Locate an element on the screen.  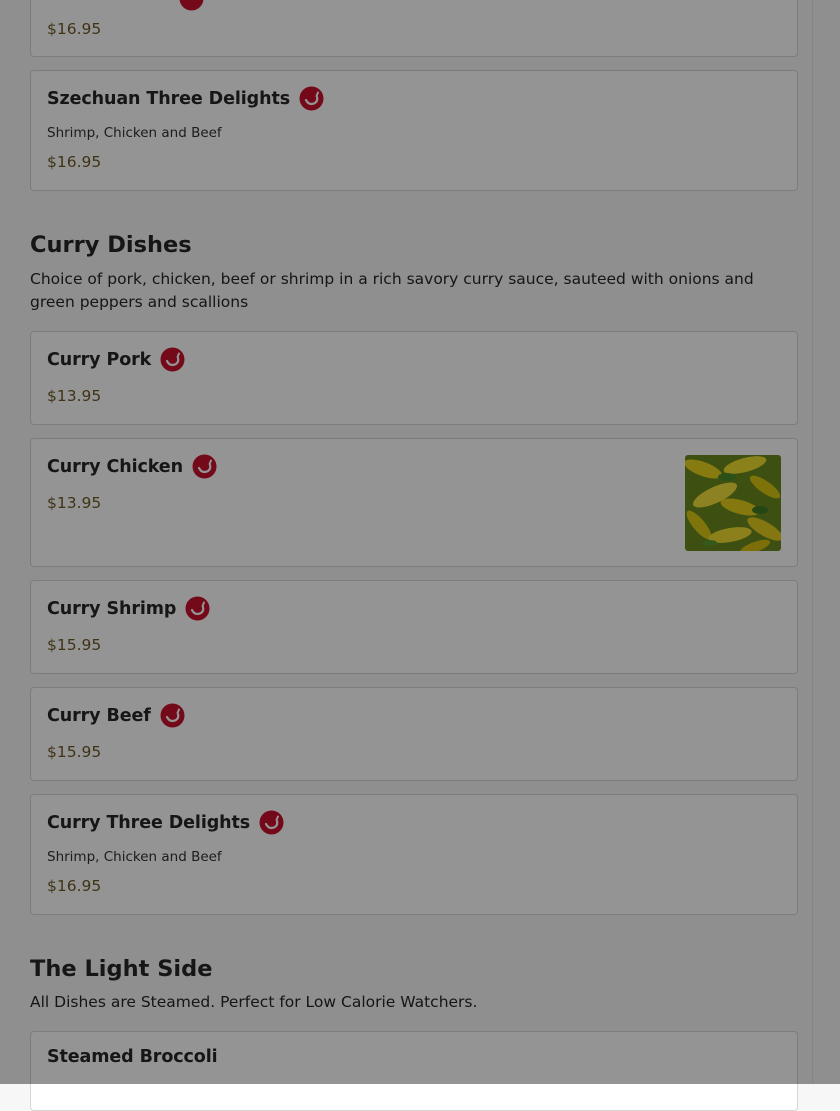
item-name: Curry Shrimp is located at coordinates (112, 608).